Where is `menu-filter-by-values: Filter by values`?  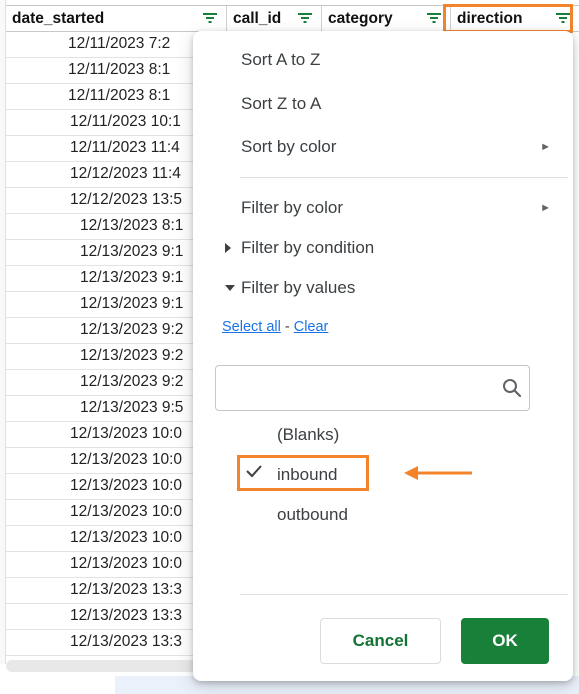 menu-filter-by-values: Filter by values is located at coordinates (298, 288).